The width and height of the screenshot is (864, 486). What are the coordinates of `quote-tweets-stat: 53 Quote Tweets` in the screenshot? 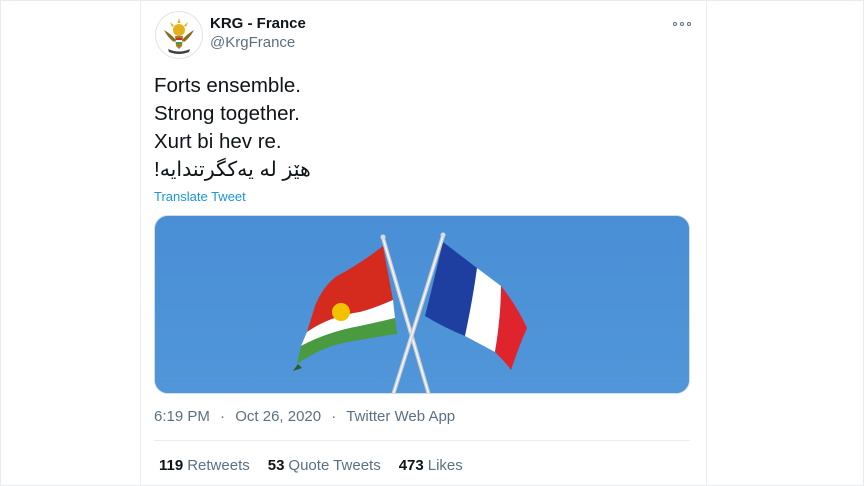 It's located at (324, 465).